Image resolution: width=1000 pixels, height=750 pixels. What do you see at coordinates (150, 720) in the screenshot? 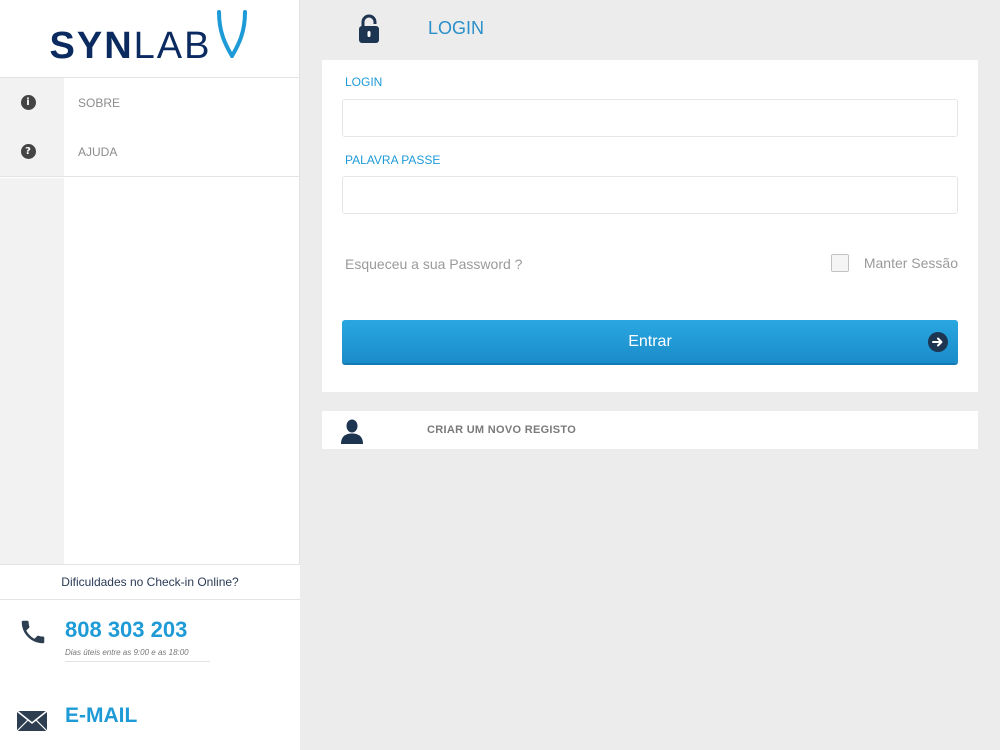
I see `email-contact: E-MAIL` at bounding box center [150, 720].